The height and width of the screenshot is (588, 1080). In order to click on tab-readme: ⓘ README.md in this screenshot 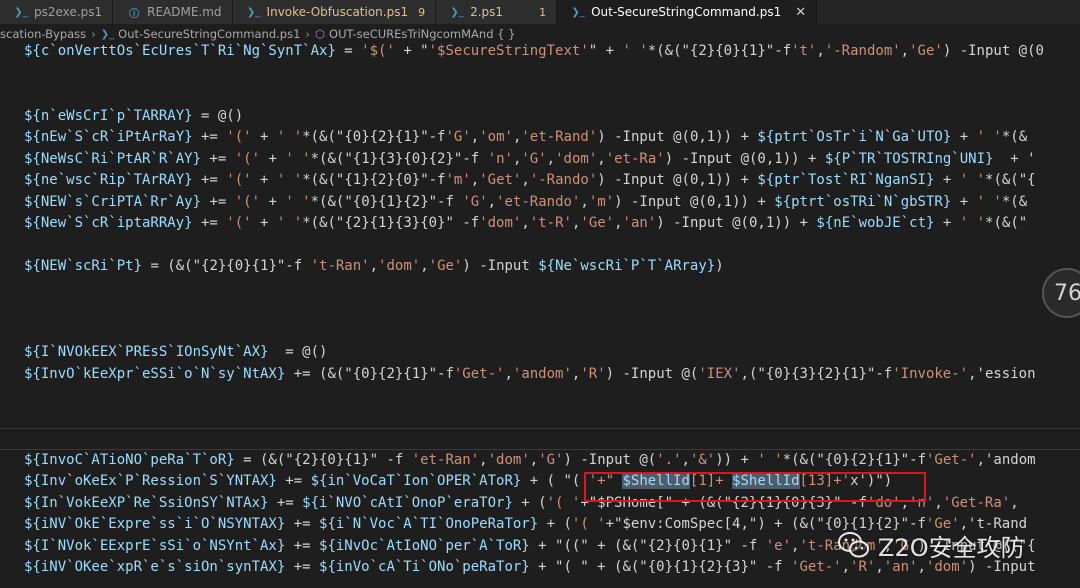, I will do `click(173, 12)`.